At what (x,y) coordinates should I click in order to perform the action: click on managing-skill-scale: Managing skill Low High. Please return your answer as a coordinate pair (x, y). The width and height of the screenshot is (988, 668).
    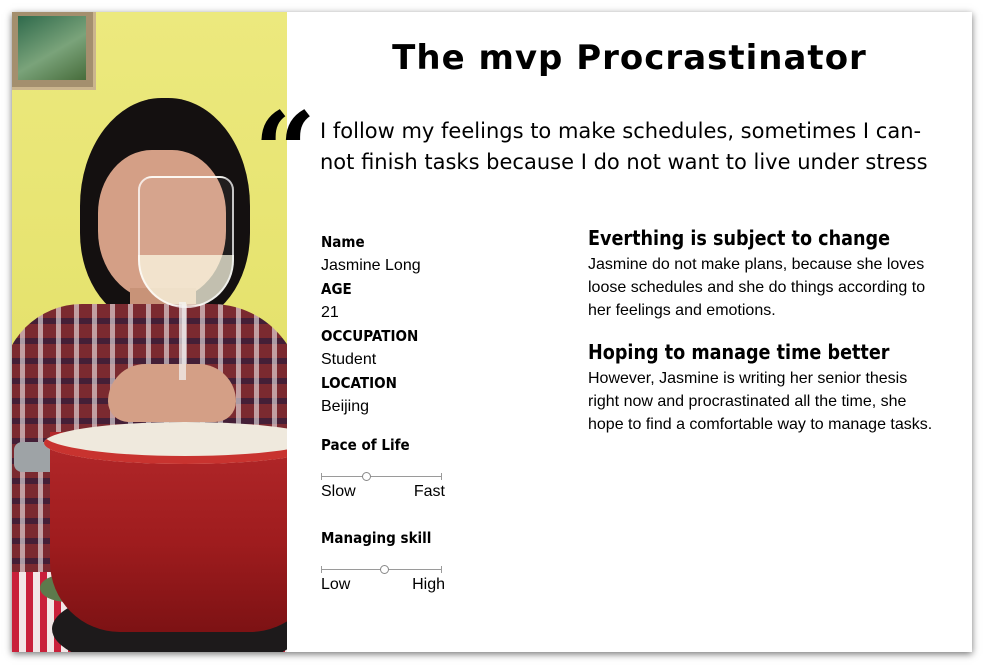
    Looking at the image, I should click on (386, 564).